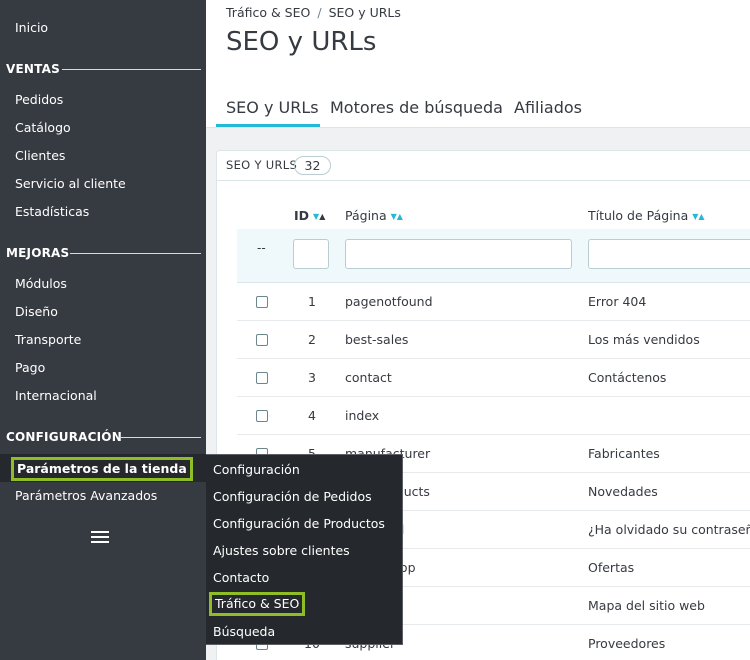 The height and width of the screenshot is (660, 750). I want to click on column-header-page-title: Título de Página ▼▲, so click(646, 215).